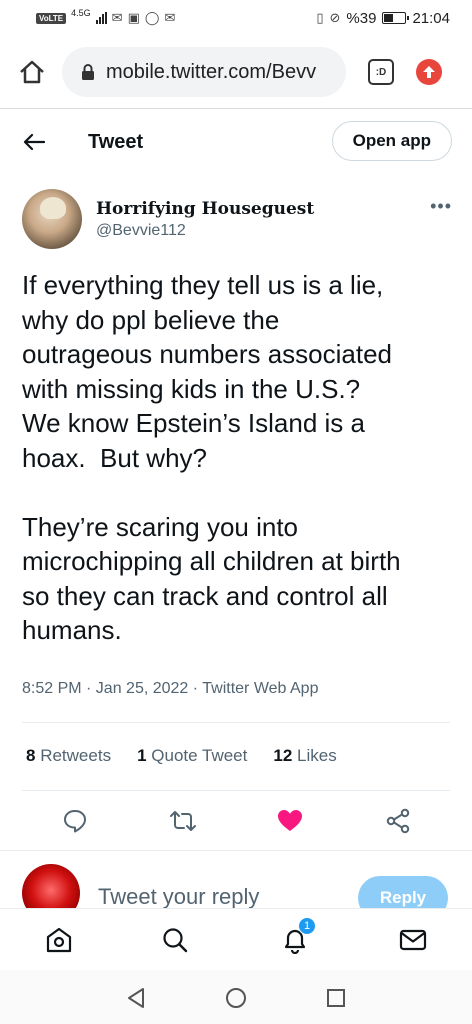 The image size is (472, 1024). What do you see at coordinates (51, 18) in the screenshot?
I see `volte-badge: VoLTE` at bounding box center [51, 18].